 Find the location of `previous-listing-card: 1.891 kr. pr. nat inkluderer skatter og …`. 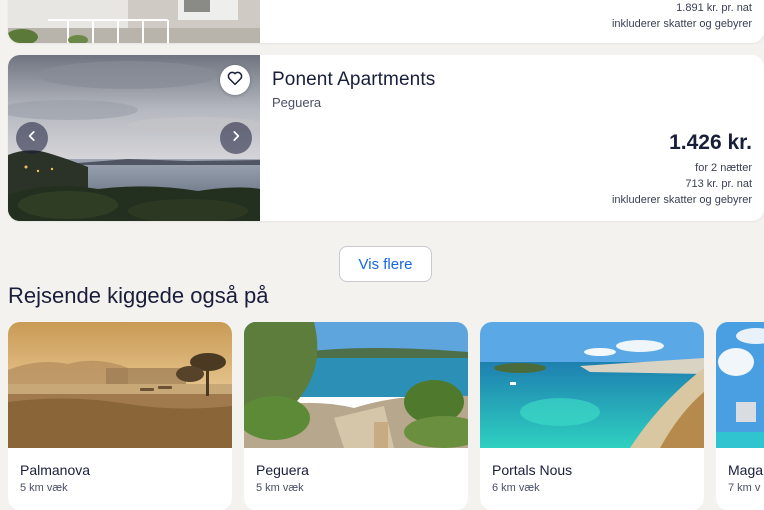

previous-listing-card: 1.891 kr. pr. nat inkluderer skatter og … is located at coordinates (386, 21).